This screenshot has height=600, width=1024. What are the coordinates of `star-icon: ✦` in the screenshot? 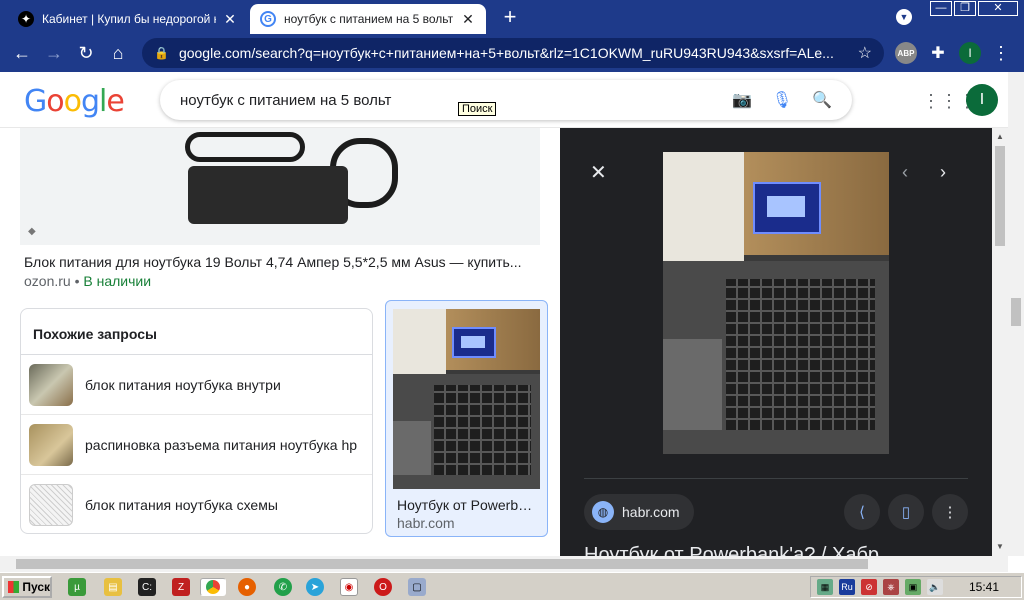 It's located at (26, 19).